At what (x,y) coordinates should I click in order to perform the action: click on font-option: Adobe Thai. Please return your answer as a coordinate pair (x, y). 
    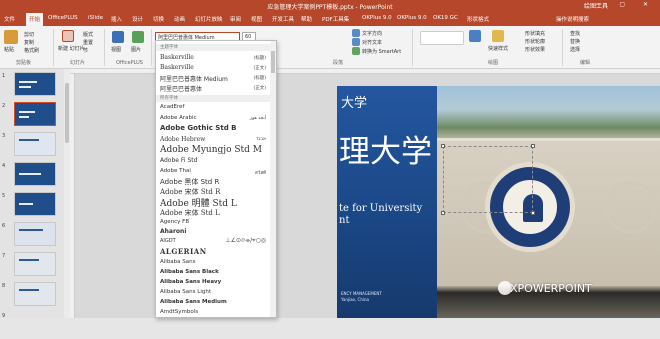
    Looking at the image, I should click on (175, 171).